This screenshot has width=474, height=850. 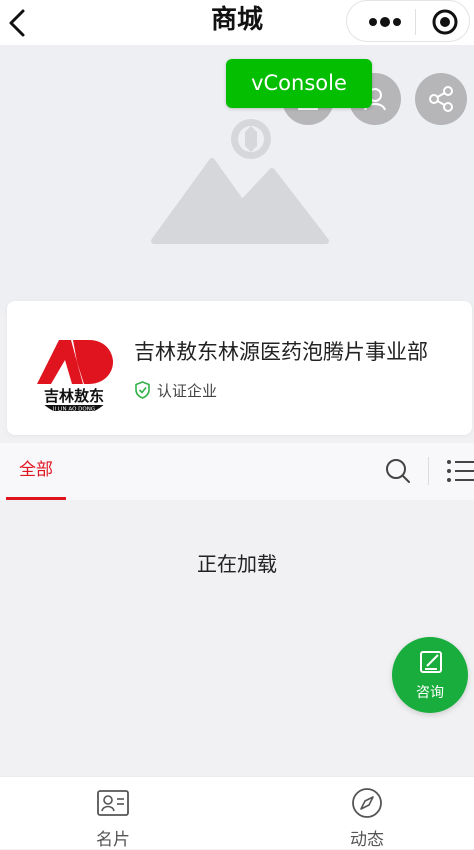 I want to click on share-icon, so click(x=441, y=99).